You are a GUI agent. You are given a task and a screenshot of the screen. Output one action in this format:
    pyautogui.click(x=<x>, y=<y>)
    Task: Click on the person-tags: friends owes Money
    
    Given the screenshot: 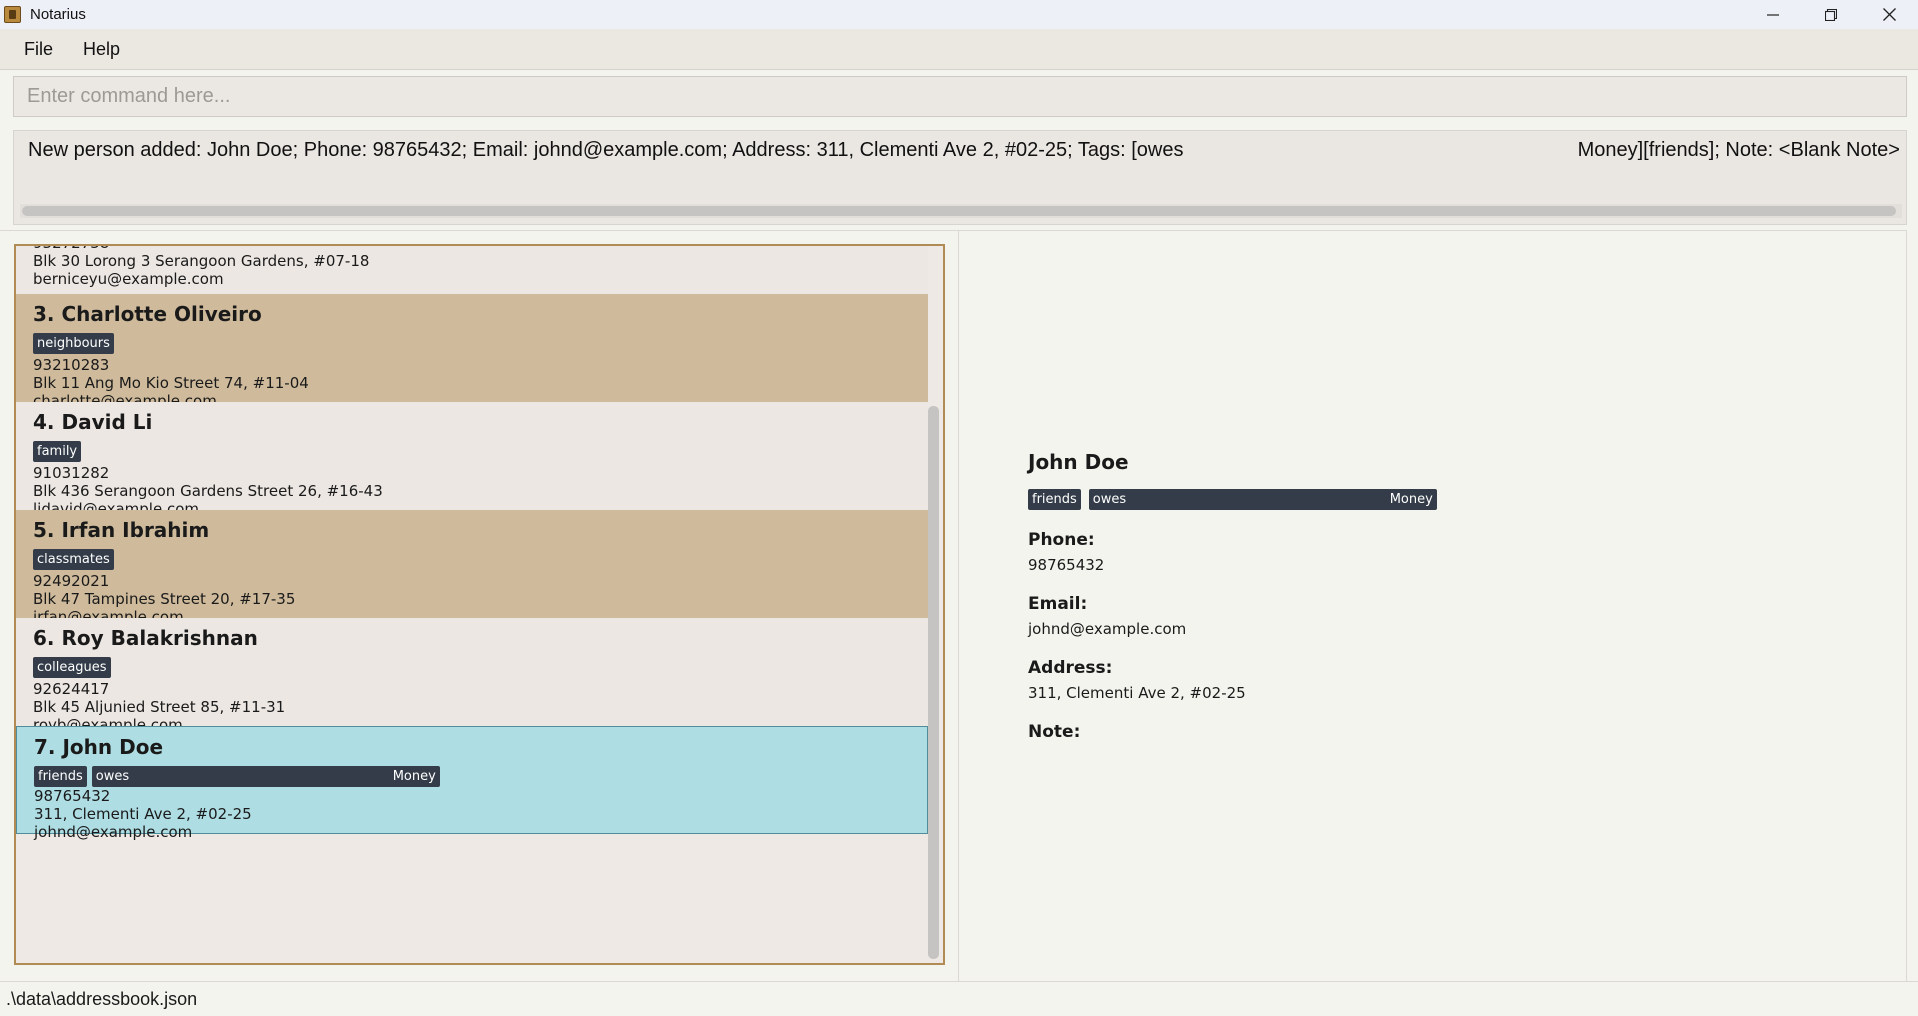 What is the action you would take?
    pyautogui.click(x=237, y=776)
    